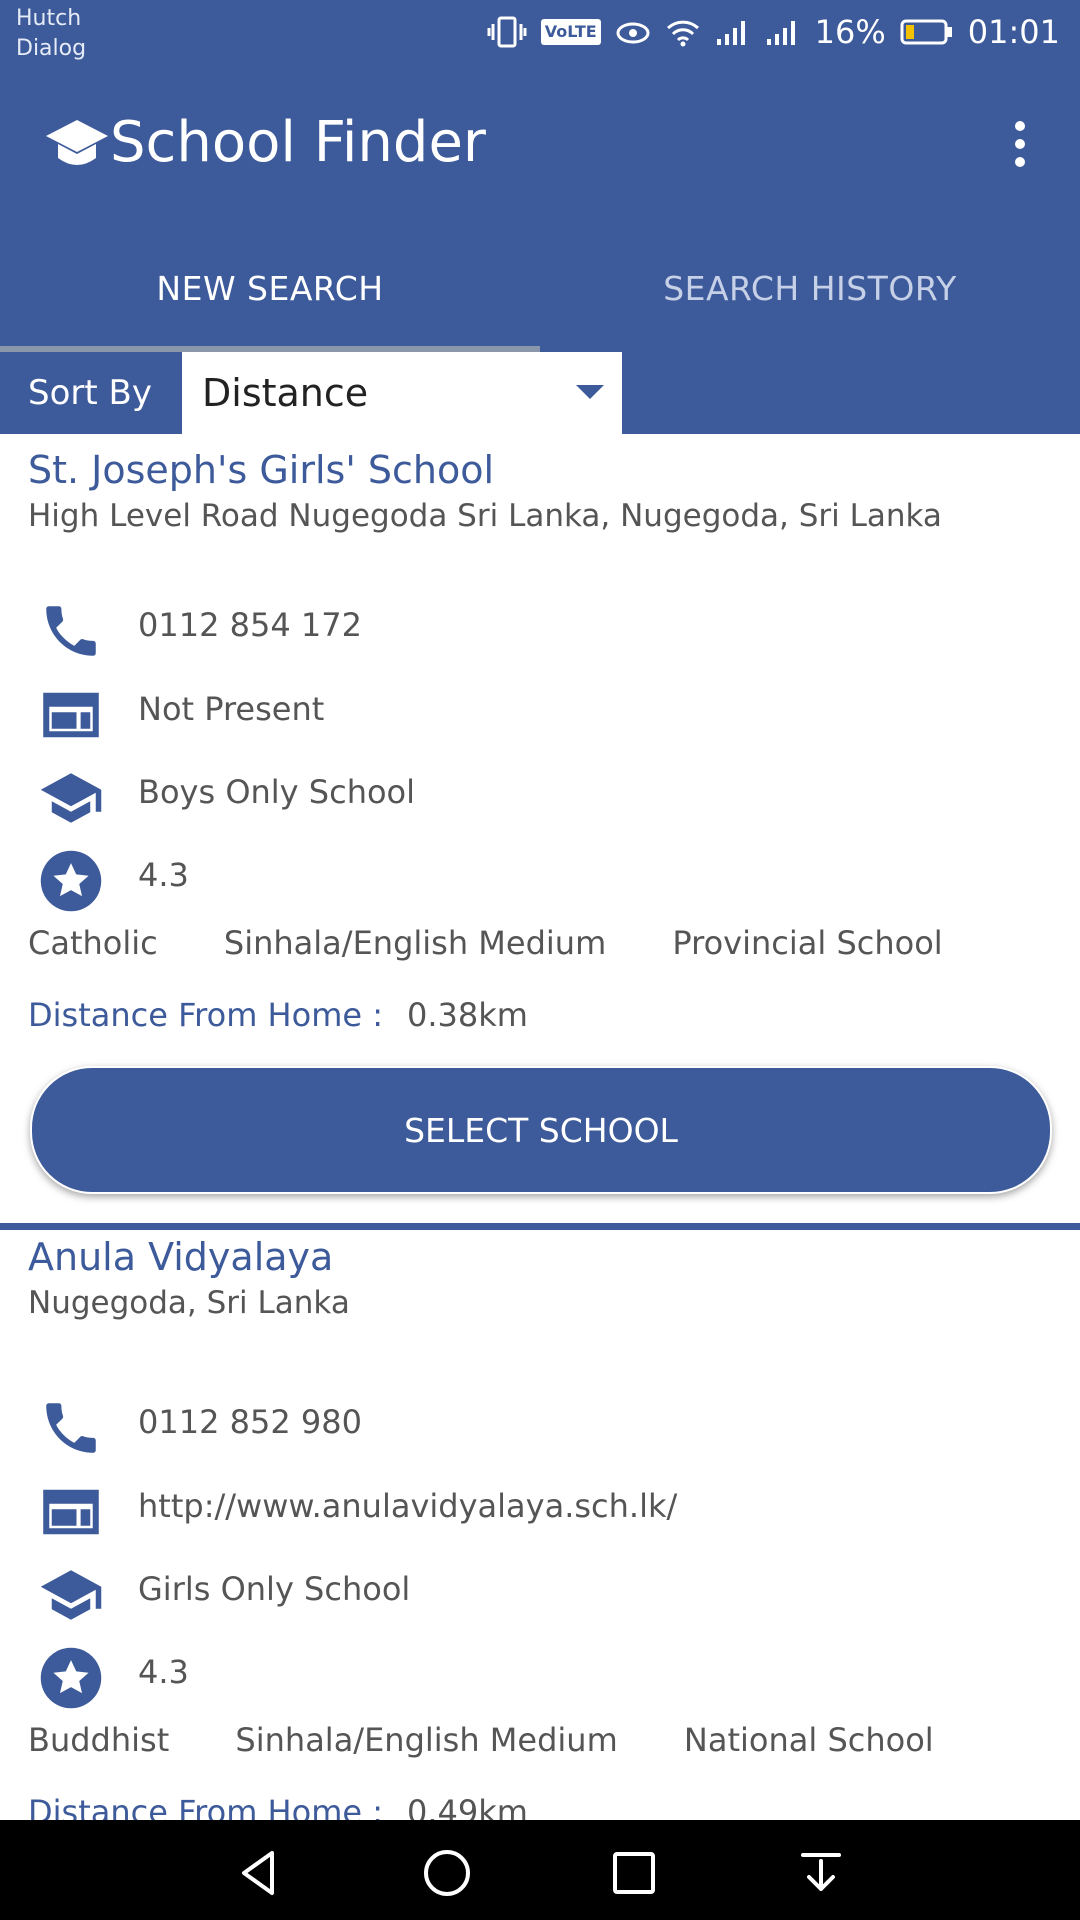 Image resolution: width=1080 pixels, height=1920 pixels. Describe the element at coordinates (250, 625) in the screenshot. I see `phone-number: 0112 854 172` at that location.